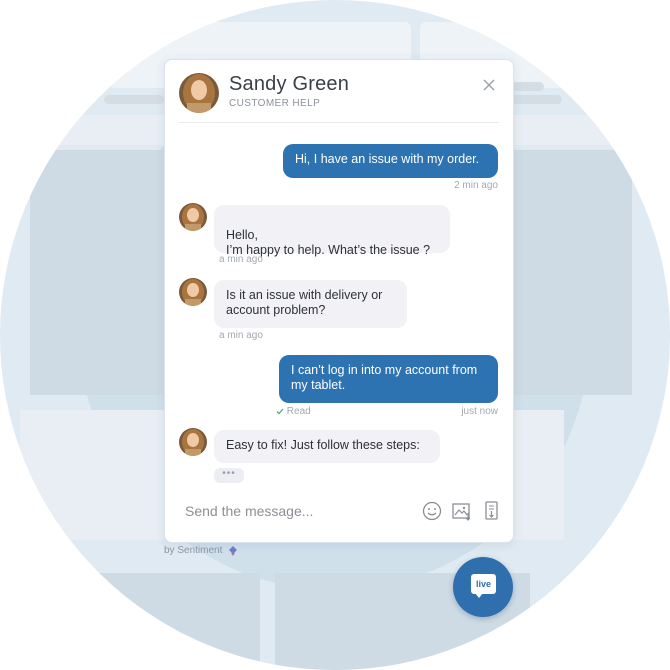  Describe the element at coordinates (199, 93) in the screenshot. I see `agent-avatar` at that location.